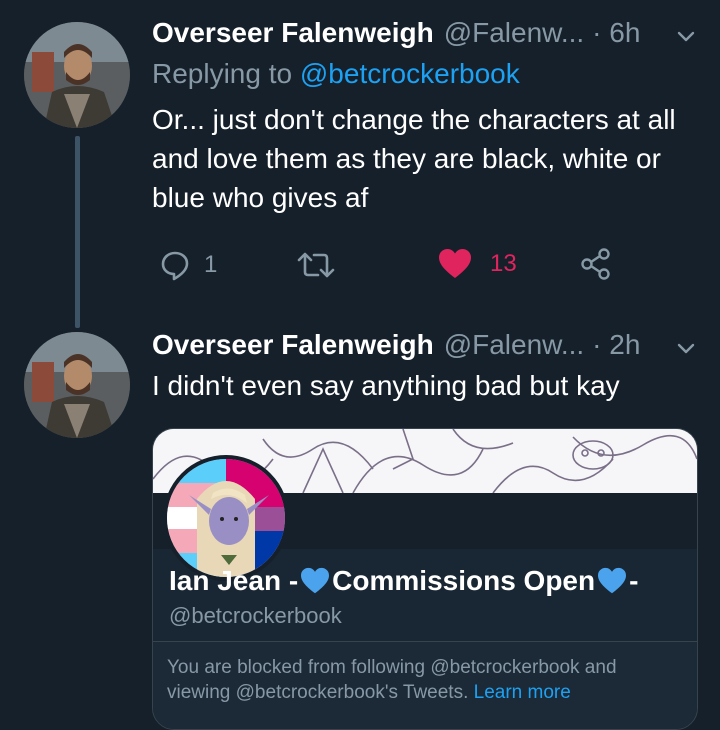  I want to click on replying-to: Replying to @betcrockerbook, so click(336, 74).